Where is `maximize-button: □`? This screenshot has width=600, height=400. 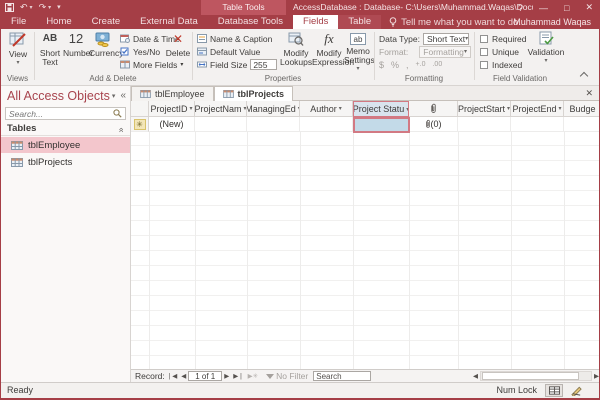 maximize-button: □ is located at coordinates (566, 8).